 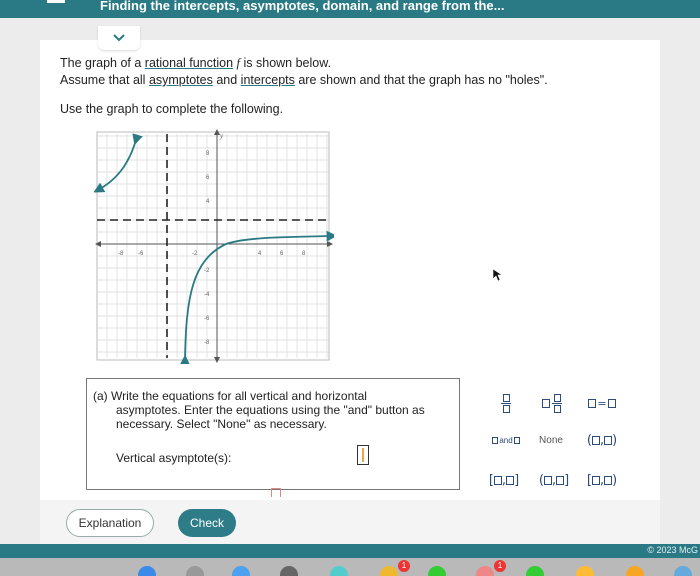 I want to click on asymptotes-link: asymptotes, so click(x=181, y=80).